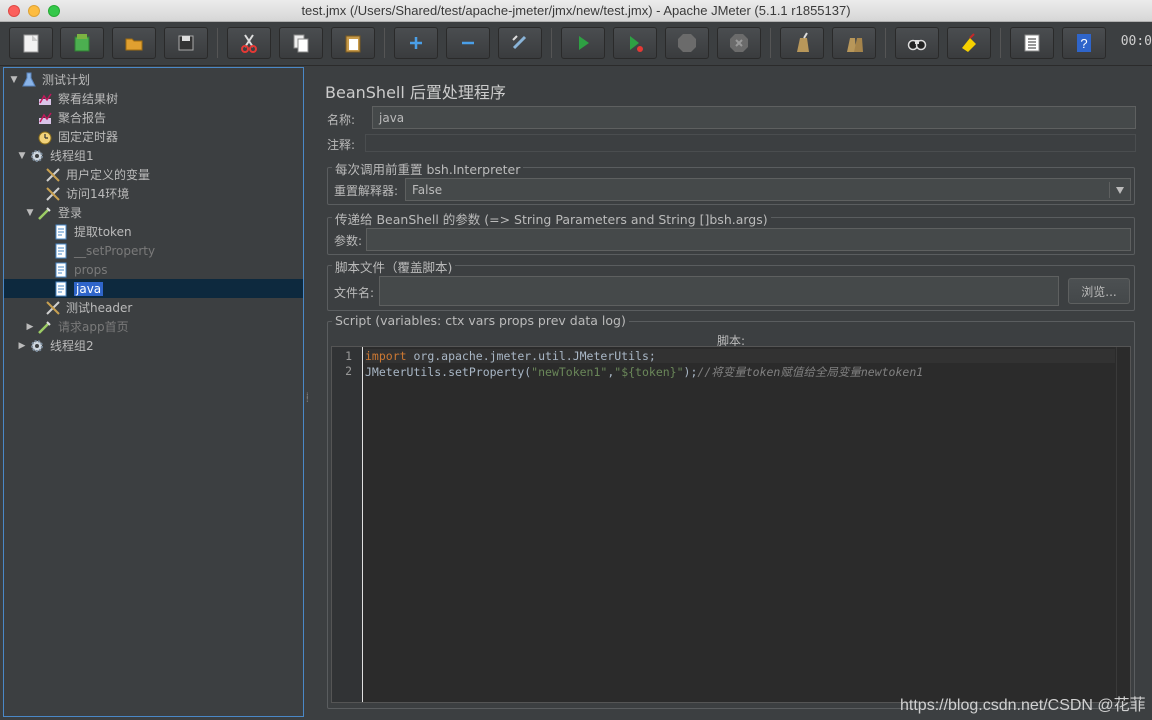 Image resolution: width=1152 pixels, height=720 pixels. I want to click on reset-interpreter-group: 每次调用前重置 bsh.Interpreter 重置解释器: False, so click(731, 182).